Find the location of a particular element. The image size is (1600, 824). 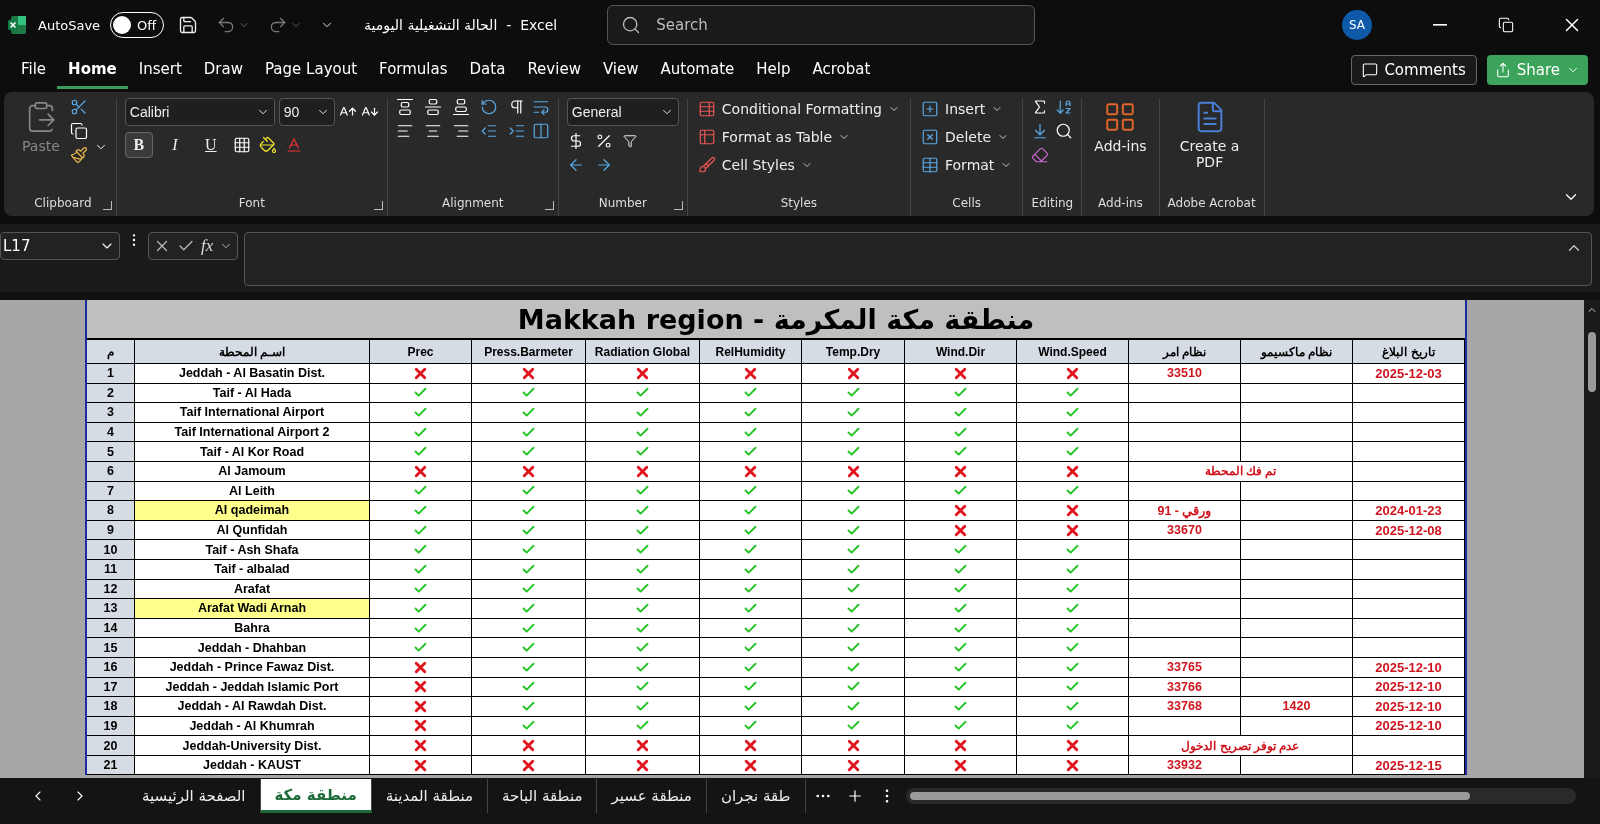

cells-button: Insert is located at coordinates (962, 109).